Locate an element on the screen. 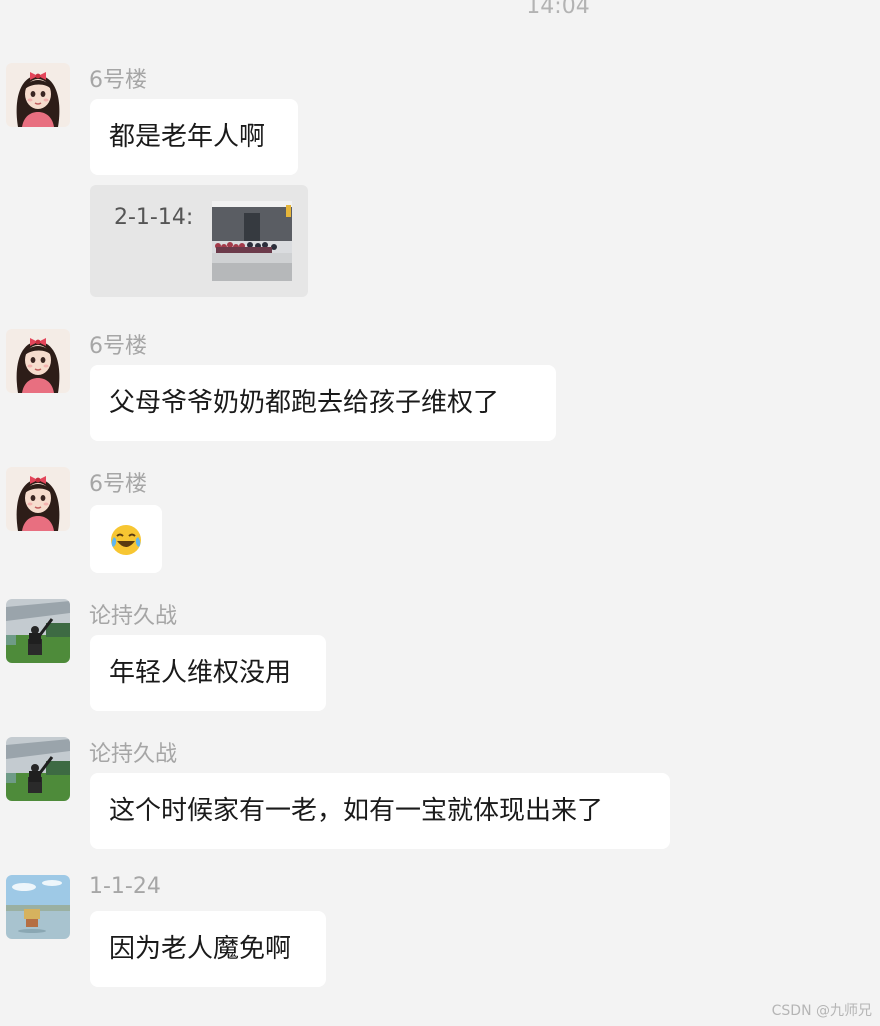  crying-laughing-emoji is located at coordinates (126, 539).